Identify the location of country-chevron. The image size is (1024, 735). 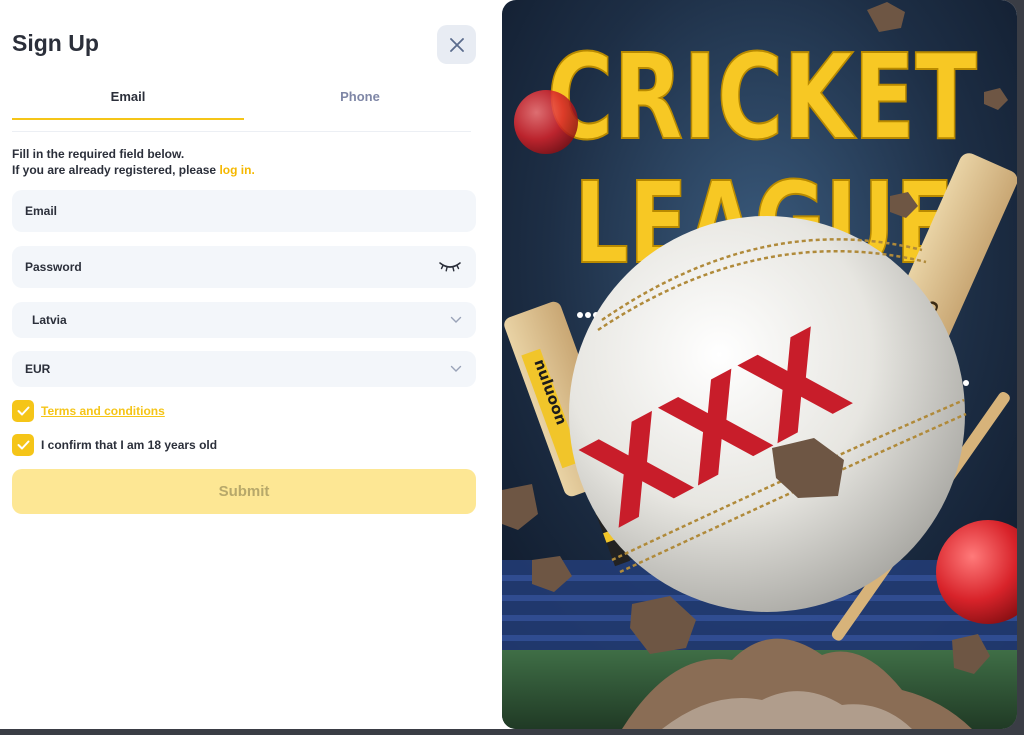
(456, 320).